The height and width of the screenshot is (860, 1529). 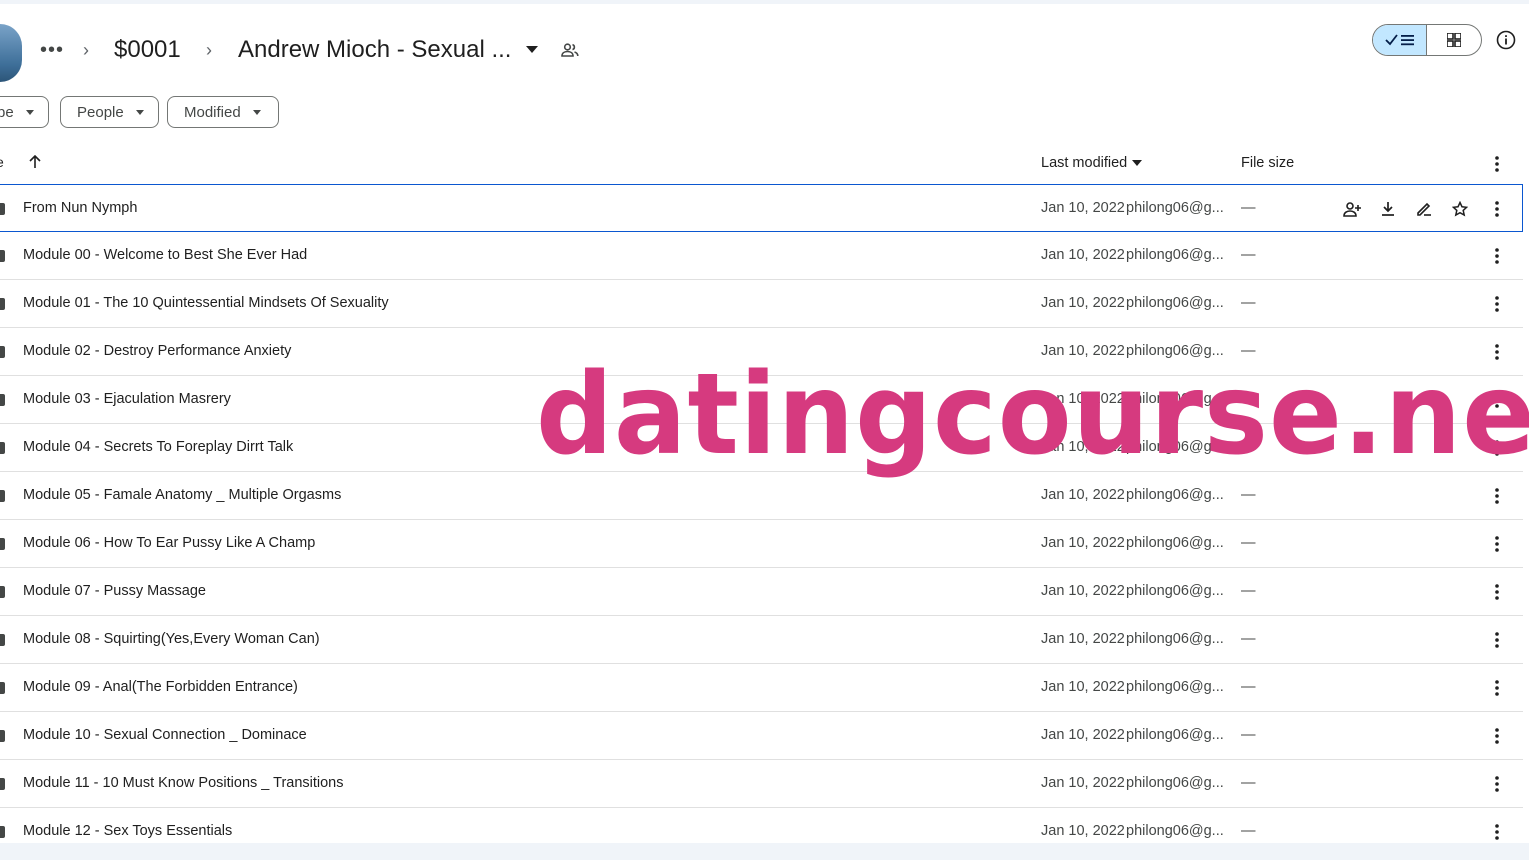 I want to click on file-name: Module 07 - Pussy Massage, so click(x=114, y=591).